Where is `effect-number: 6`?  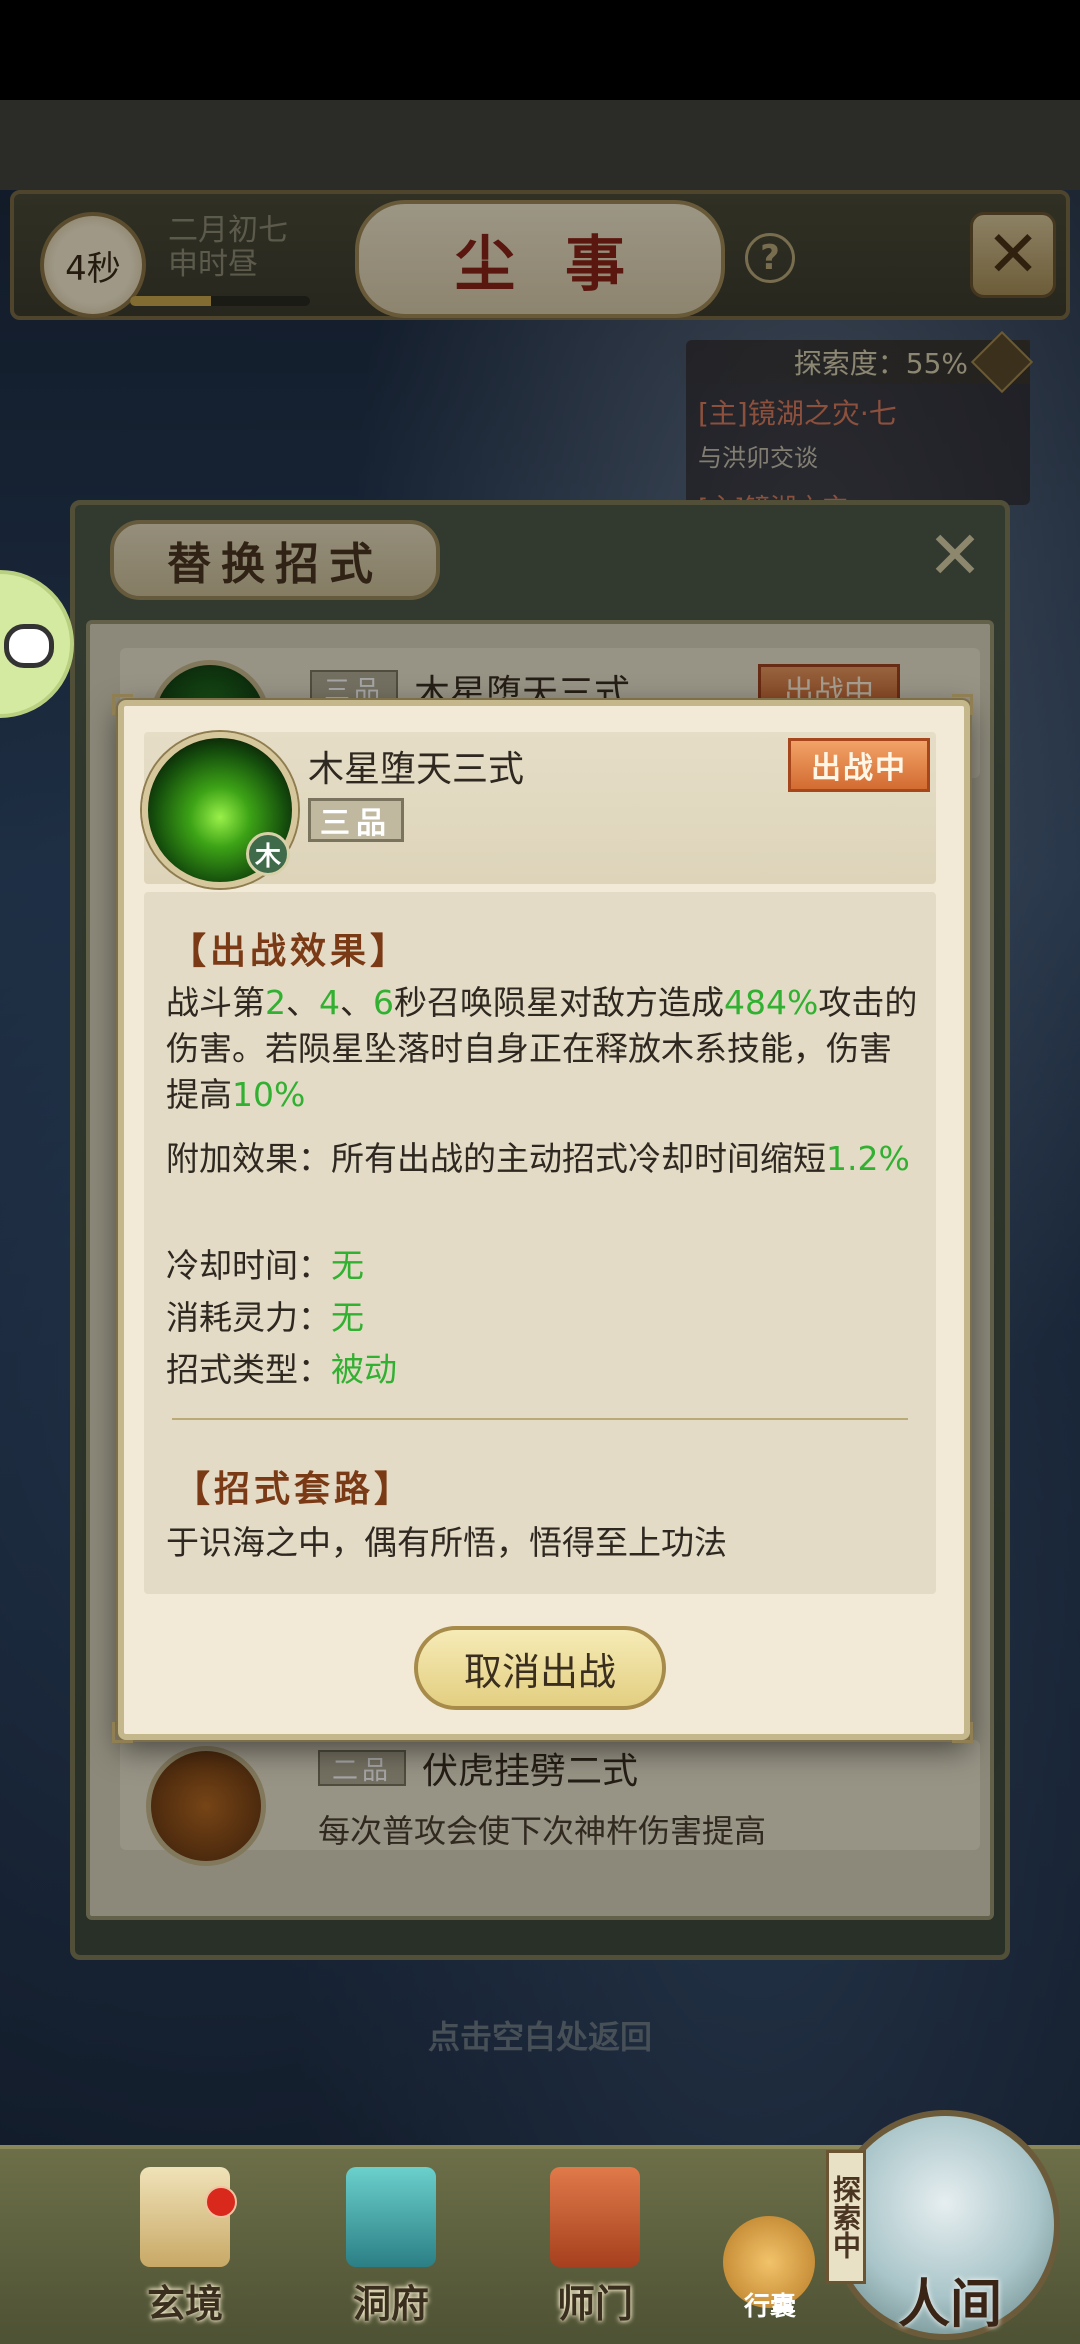
effect-number: 6 is located at coordinates (383, 1002).